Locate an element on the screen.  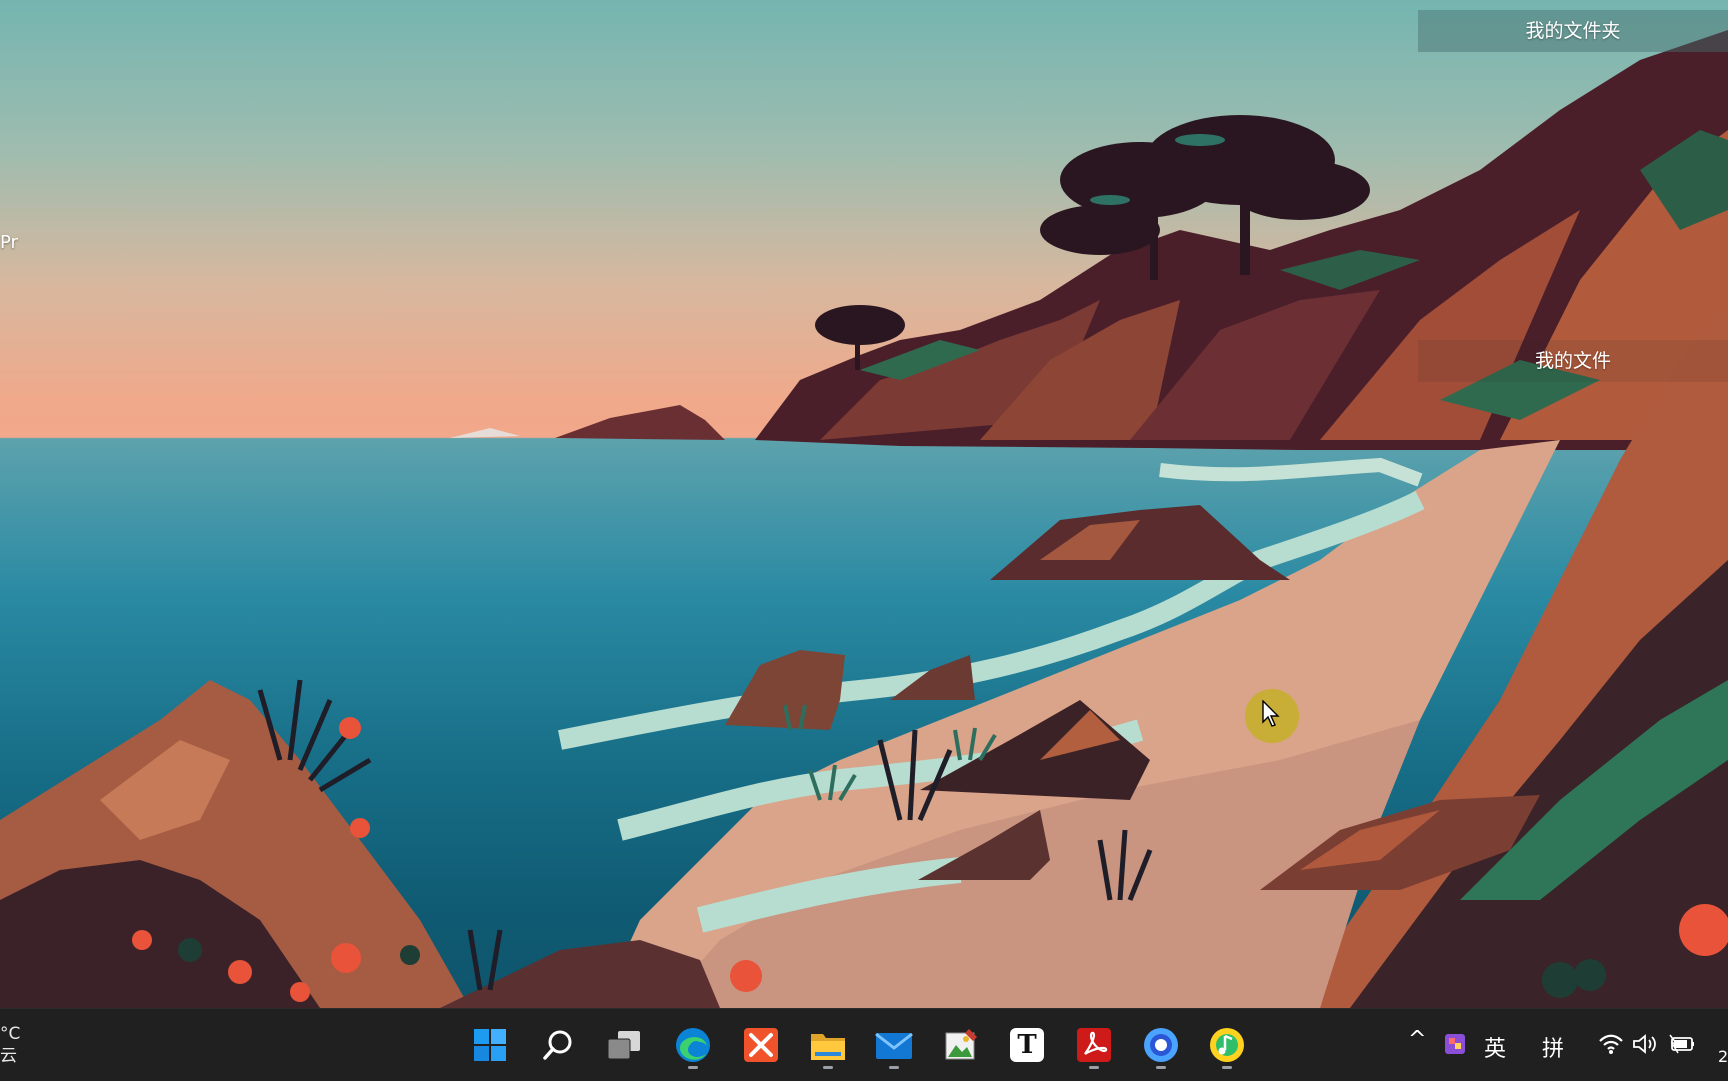
typora-icon-letter: T is located at coordinates (1027, 1045).